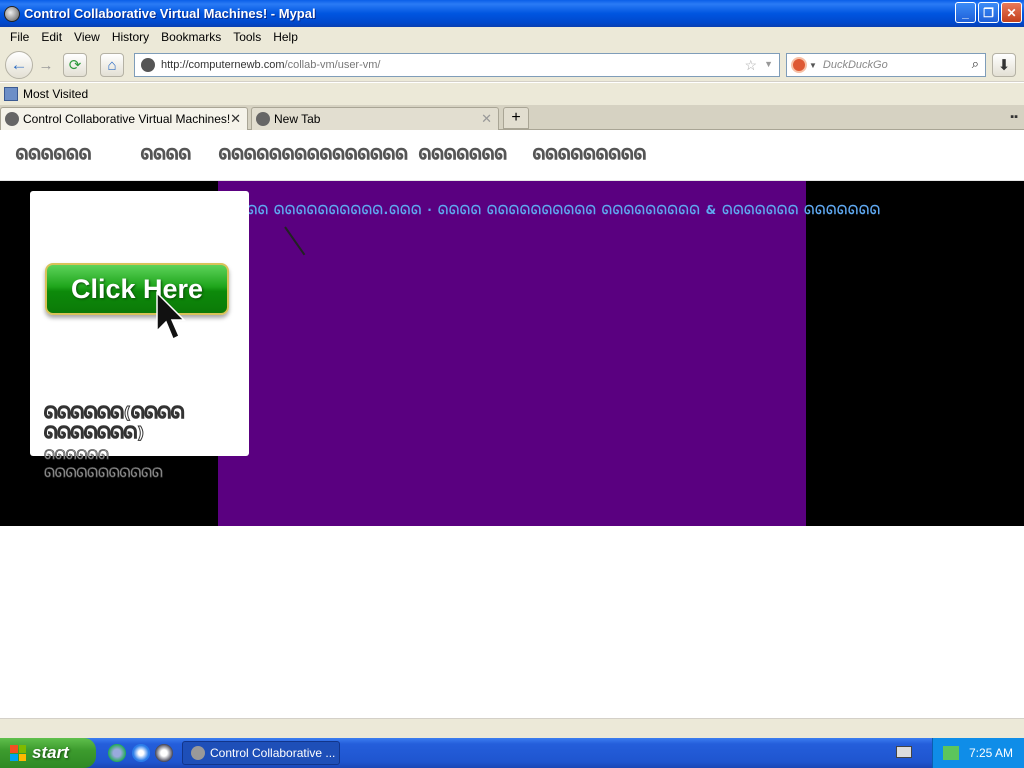 Image resolution: width=1024 pixels, height=768 pixels. Describe the element at coordinates (12, 13) in the screenshot. I see `mypal-app-icon` at that location.